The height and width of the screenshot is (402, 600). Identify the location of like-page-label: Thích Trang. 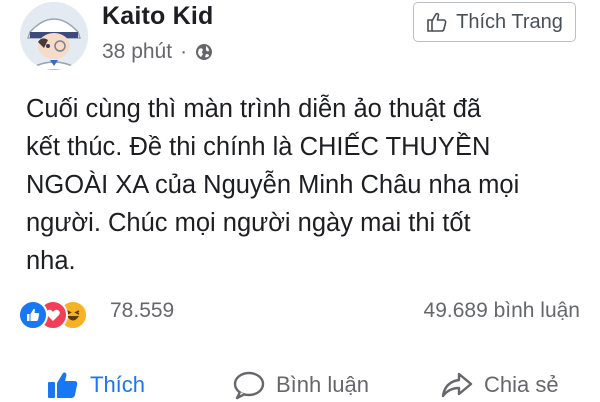
(509, 21).